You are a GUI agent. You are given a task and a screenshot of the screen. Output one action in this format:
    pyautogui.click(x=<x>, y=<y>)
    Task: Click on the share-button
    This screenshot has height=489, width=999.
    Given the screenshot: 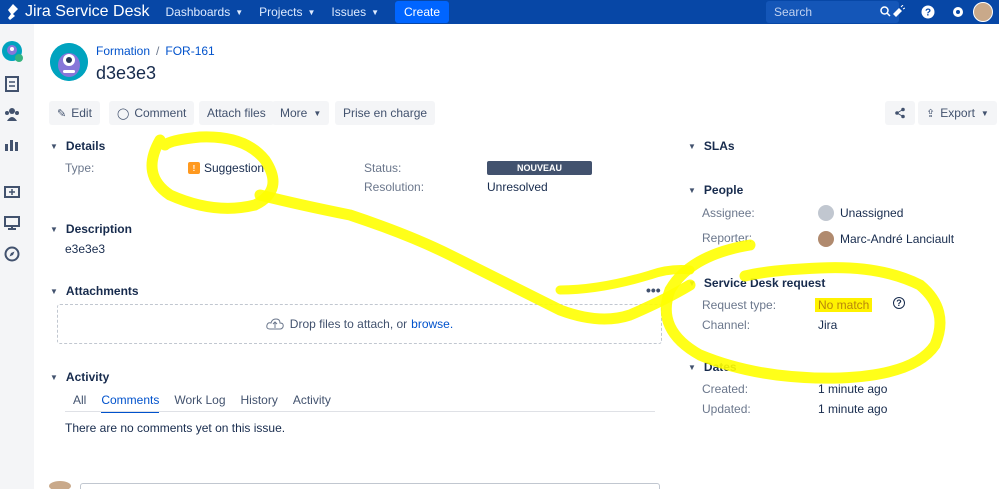 What is the action you would take?
    pyautogui.click(x=900, y=113)
    